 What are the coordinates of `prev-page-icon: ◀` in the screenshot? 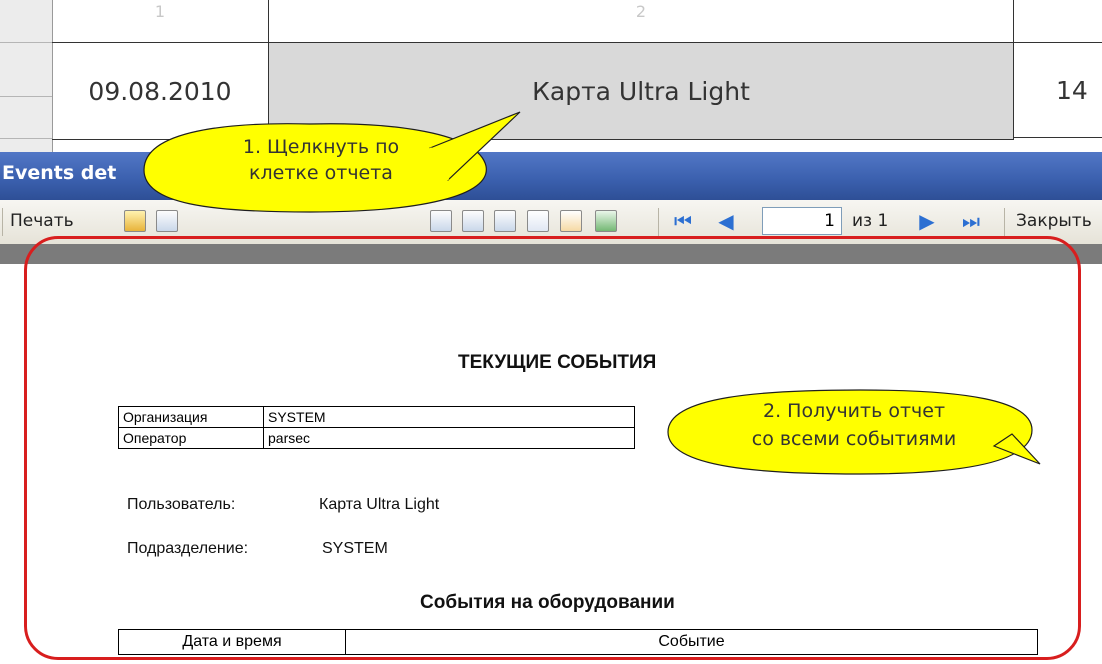 It's located at (726, 221).